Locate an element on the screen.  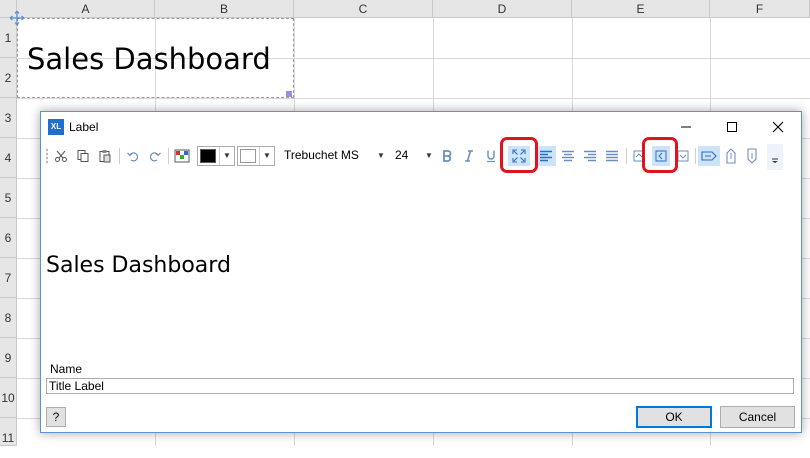
move-icon is located at coordinates (17, 18).